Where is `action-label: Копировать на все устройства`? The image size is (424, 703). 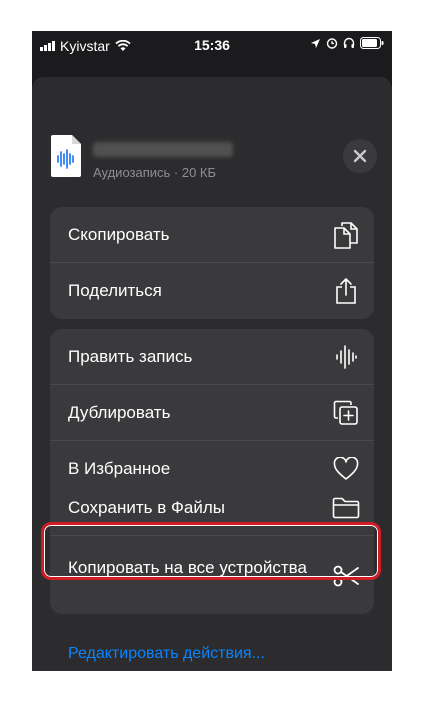 action-label: Копировать на все устройства is located at coordinates (187, 567).